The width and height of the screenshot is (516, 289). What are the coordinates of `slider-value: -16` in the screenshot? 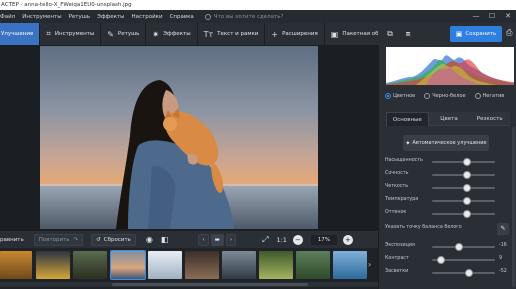 It's located at (503, 245).